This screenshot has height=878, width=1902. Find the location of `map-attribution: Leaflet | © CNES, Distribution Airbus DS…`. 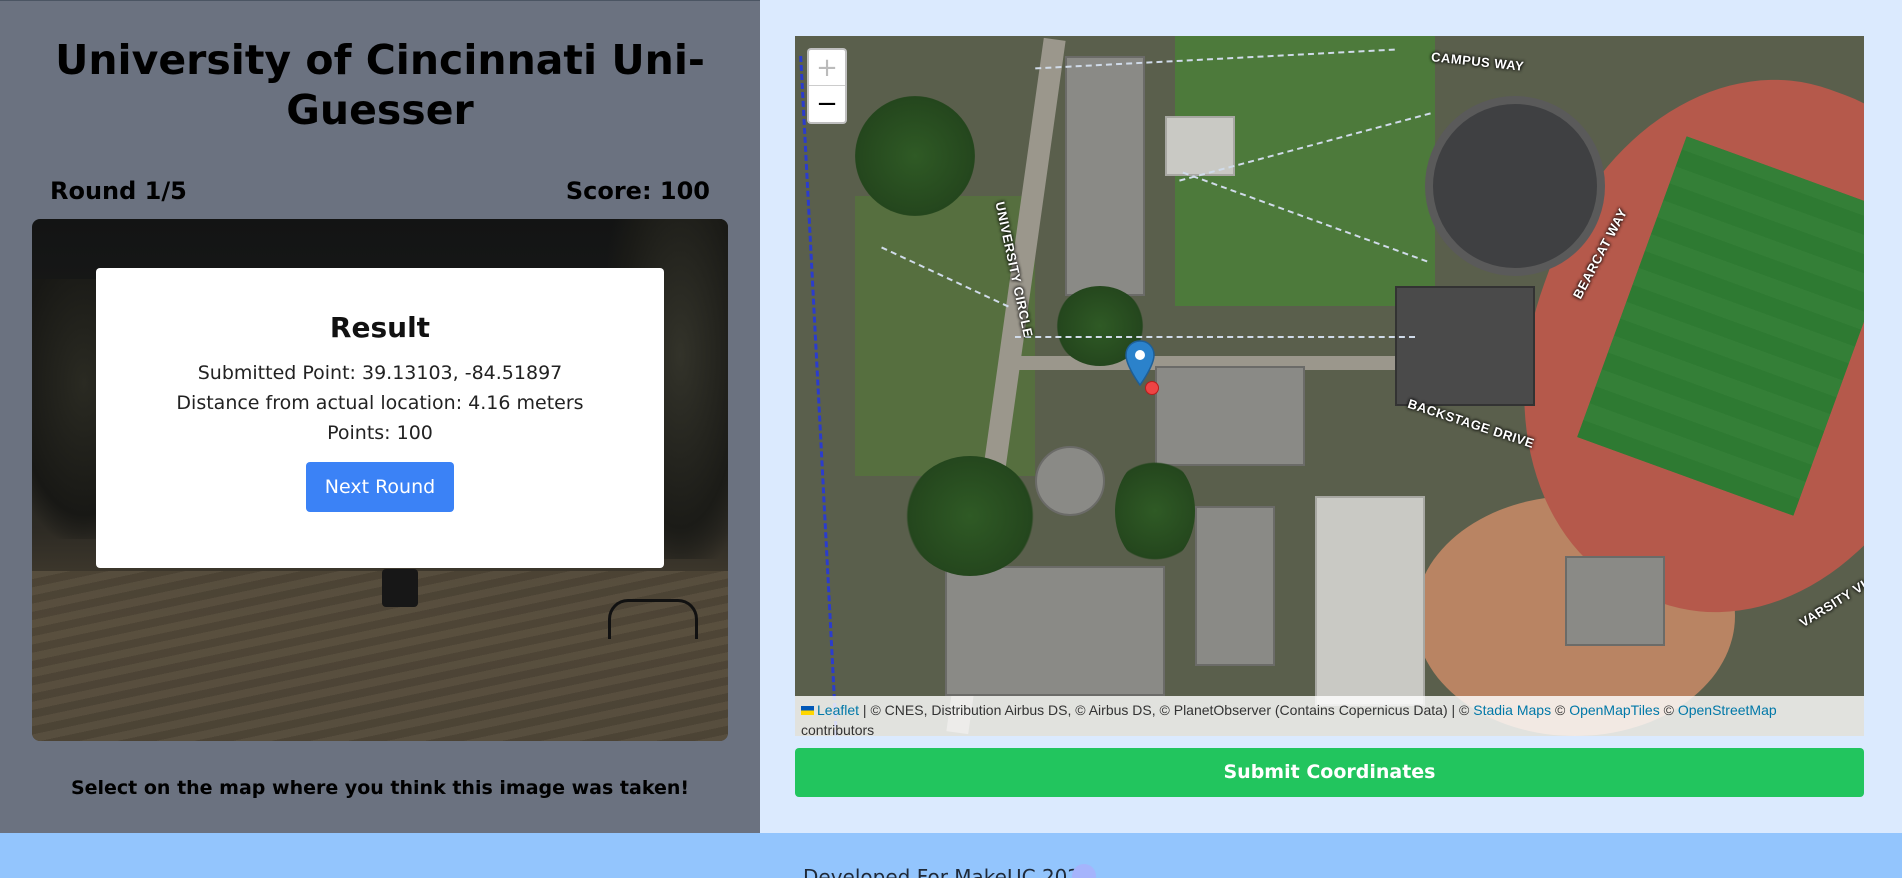

map-attribution: Leaflet | © CNES, Distribution Airbus DS… is located at coordinates (1329, 716).